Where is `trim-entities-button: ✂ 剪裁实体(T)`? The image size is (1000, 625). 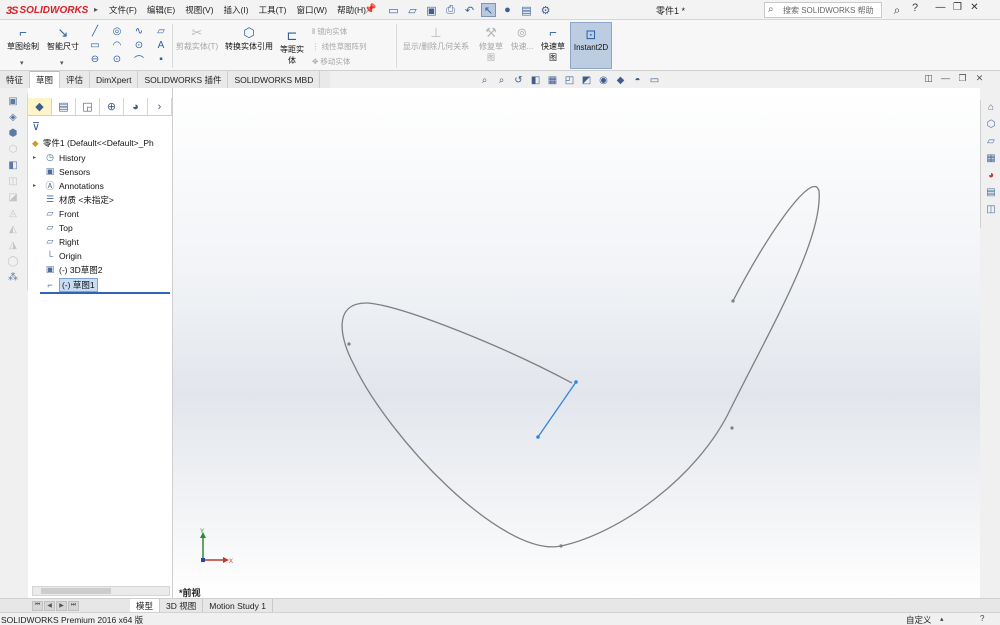
trim-entities-button: ✂ 剪裁实体(T) is located at coordinates (197, 38).